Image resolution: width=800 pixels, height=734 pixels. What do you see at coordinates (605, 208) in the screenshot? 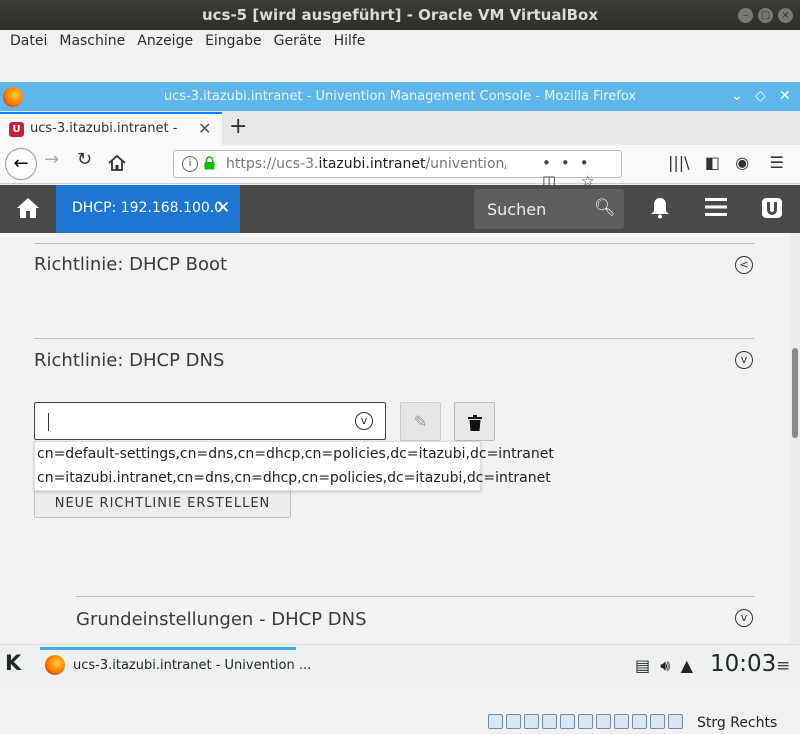
I see `search-icon: 🔍︎` at bounding box center [605, 208].